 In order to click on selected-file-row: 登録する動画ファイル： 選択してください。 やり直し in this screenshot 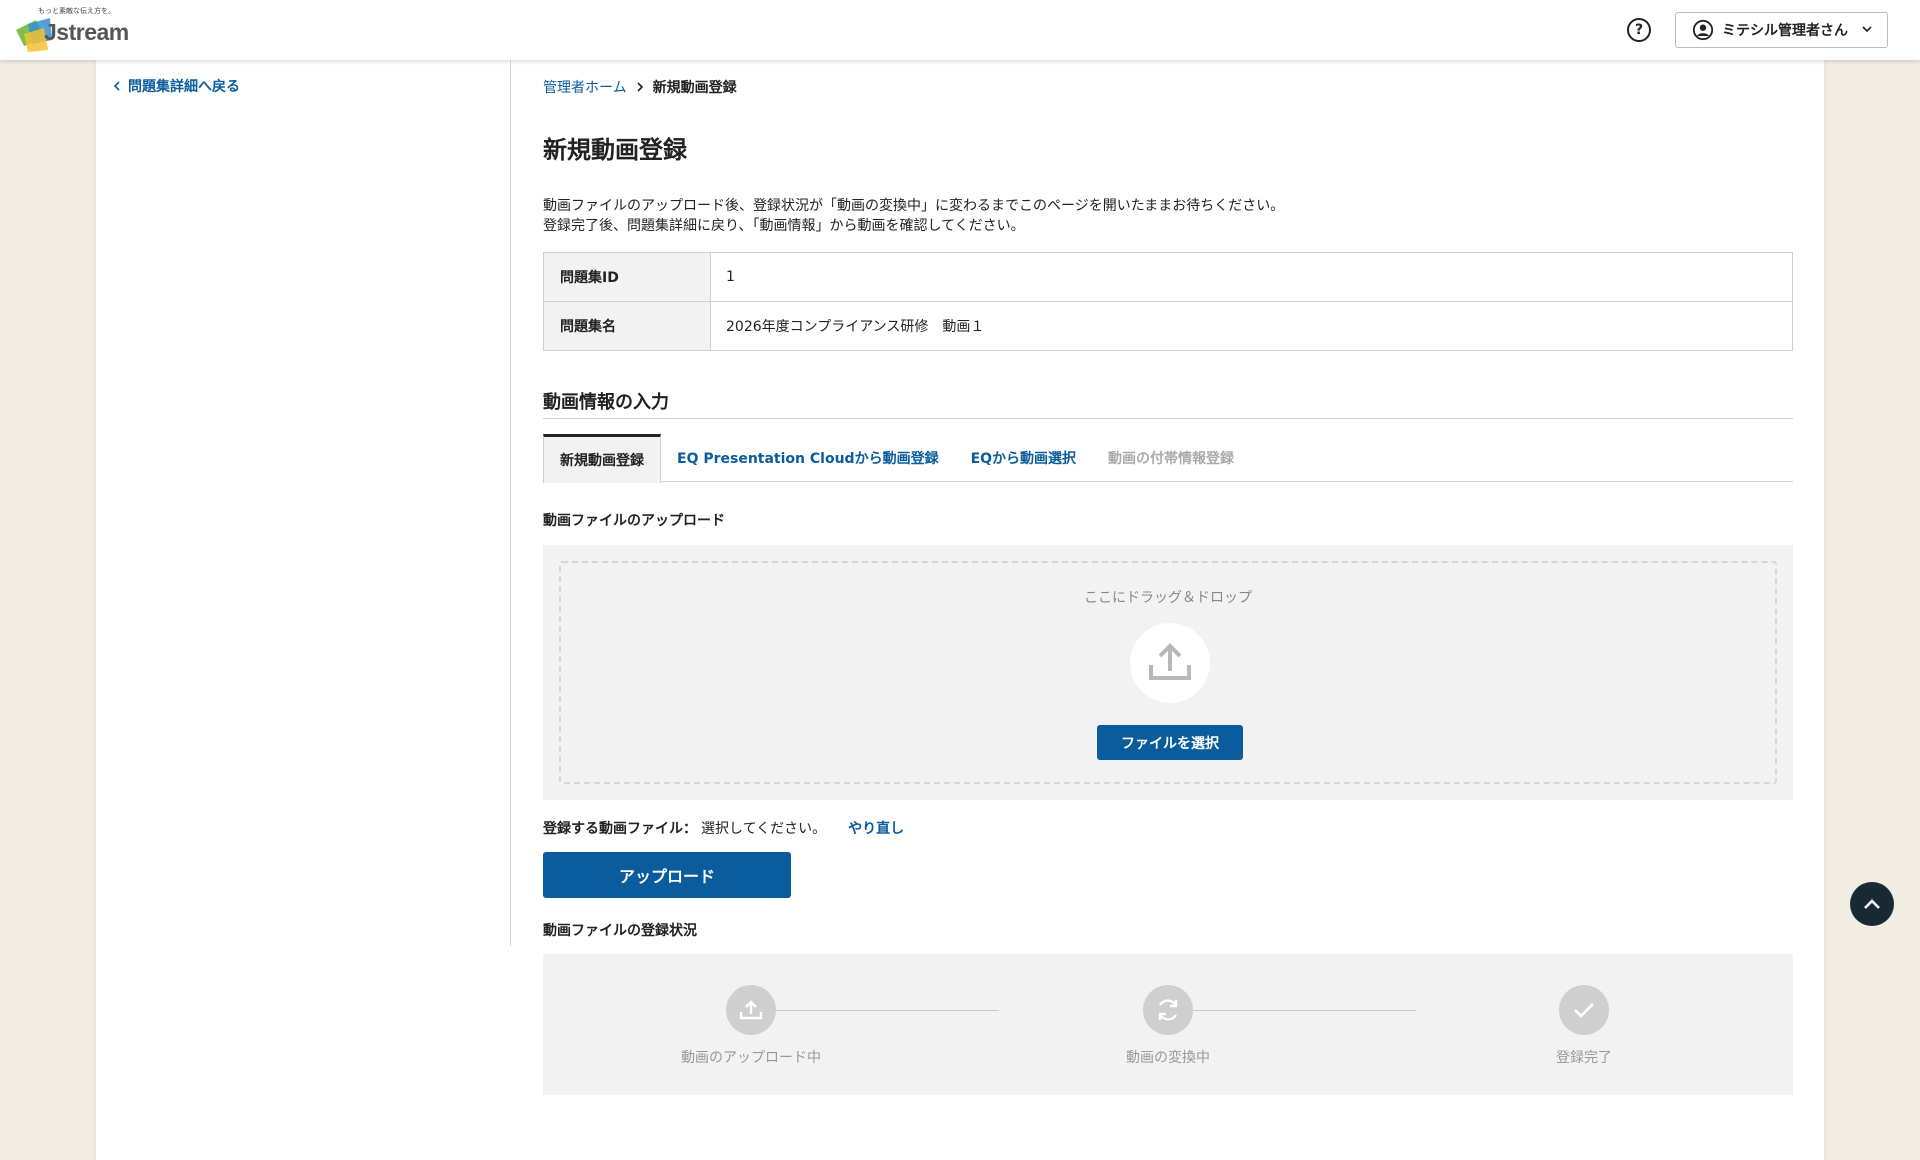, I will do `click(723, 828)`.